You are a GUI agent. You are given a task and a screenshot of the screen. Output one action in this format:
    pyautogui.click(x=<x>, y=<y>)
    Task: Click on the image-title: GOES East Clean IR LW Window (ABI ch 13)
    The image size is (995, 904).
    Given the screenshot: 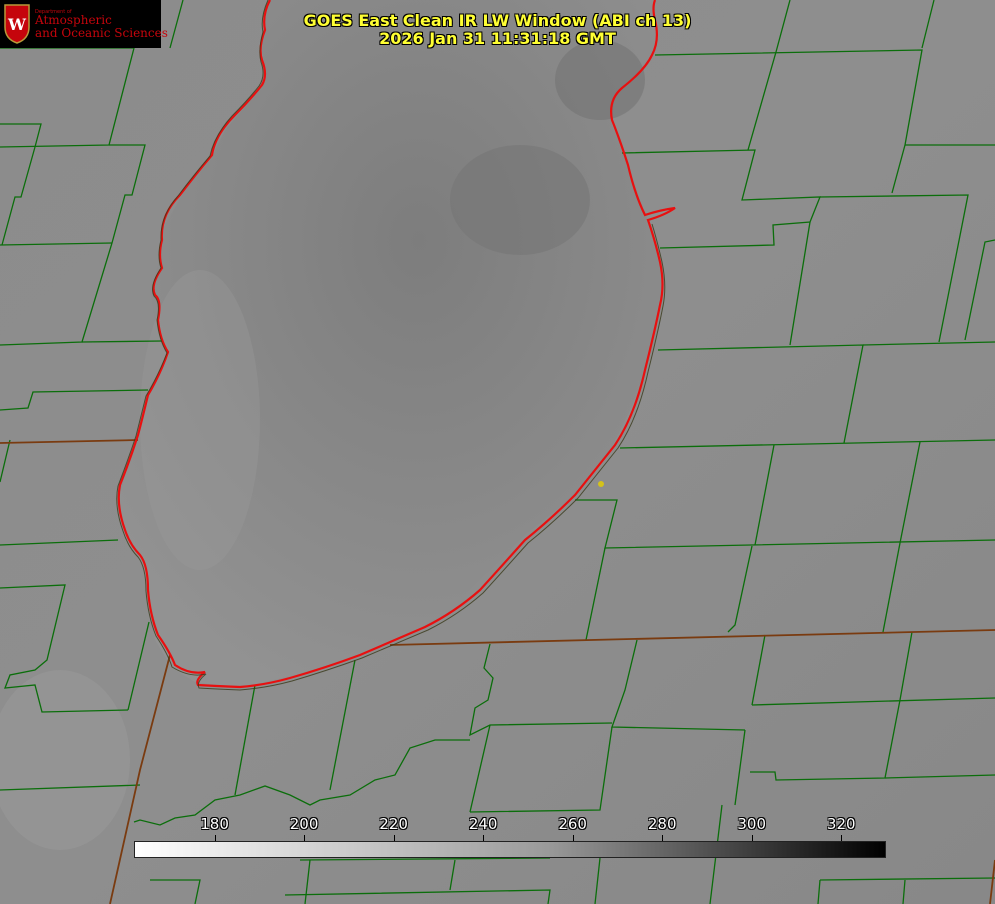 What is the action you would take?
    pyautogui.click(x=497, y=20)
    